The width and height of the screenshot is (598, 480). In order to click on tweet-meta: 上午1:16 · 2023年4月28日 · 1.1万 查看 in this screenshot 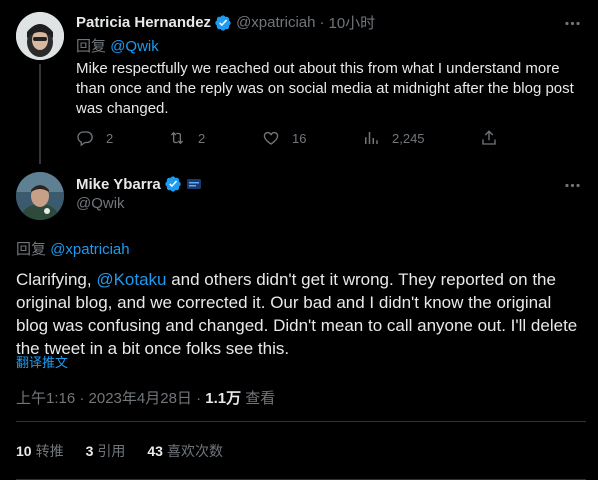, I will do `click(145, 397)`.